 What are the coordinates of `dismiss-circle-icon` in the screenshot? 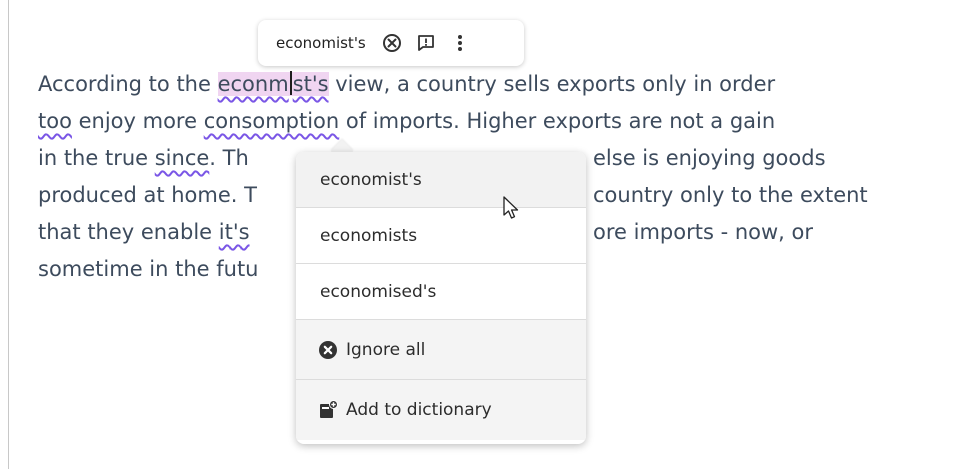 It's located at (392, 43).